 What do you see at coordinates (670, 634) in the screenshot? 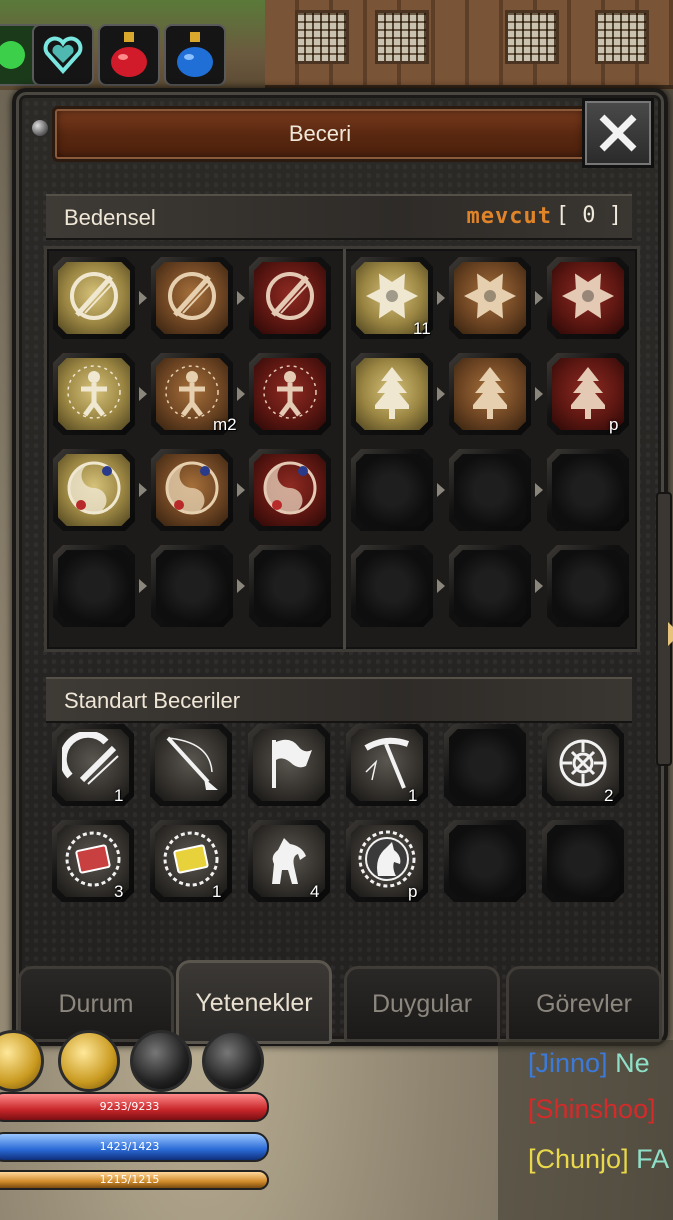
I see `expand-arrow-icon` at bounding box center [670, 634].